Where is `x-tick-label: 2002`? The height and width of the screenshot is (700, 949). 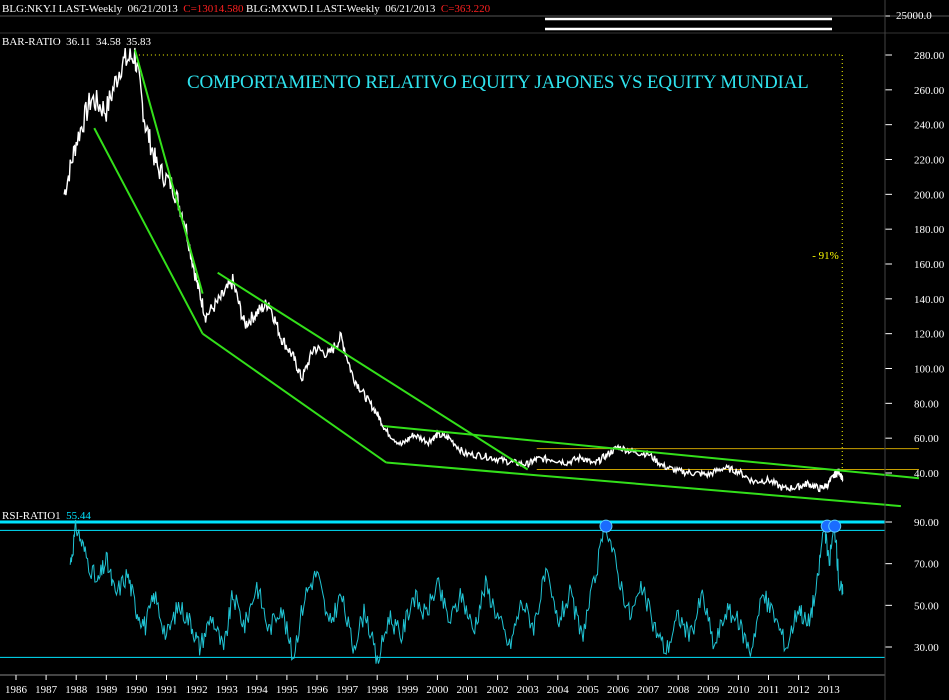 x-tick-label: 2002 is located at coordinates (498, 690).